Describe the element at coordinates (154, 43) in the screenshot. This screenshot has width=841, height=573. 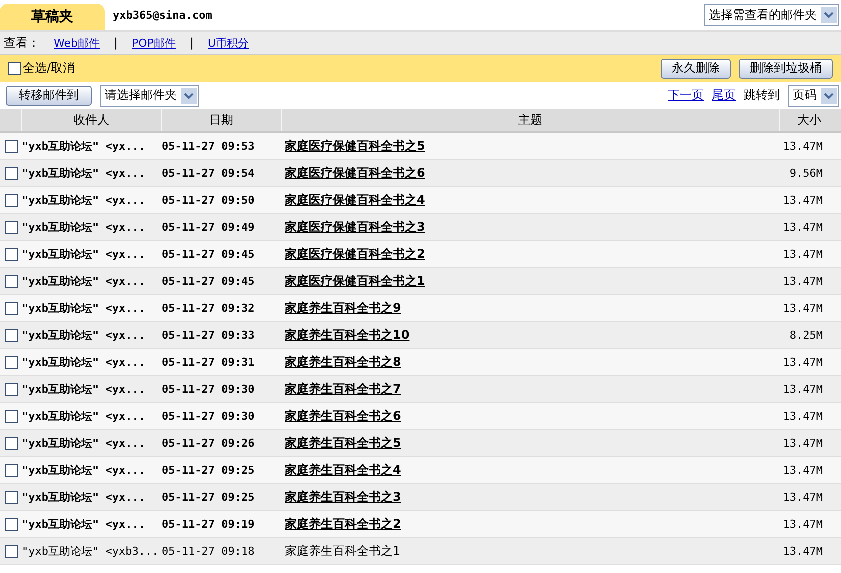
I see `view-link: POP邮件` at that location.